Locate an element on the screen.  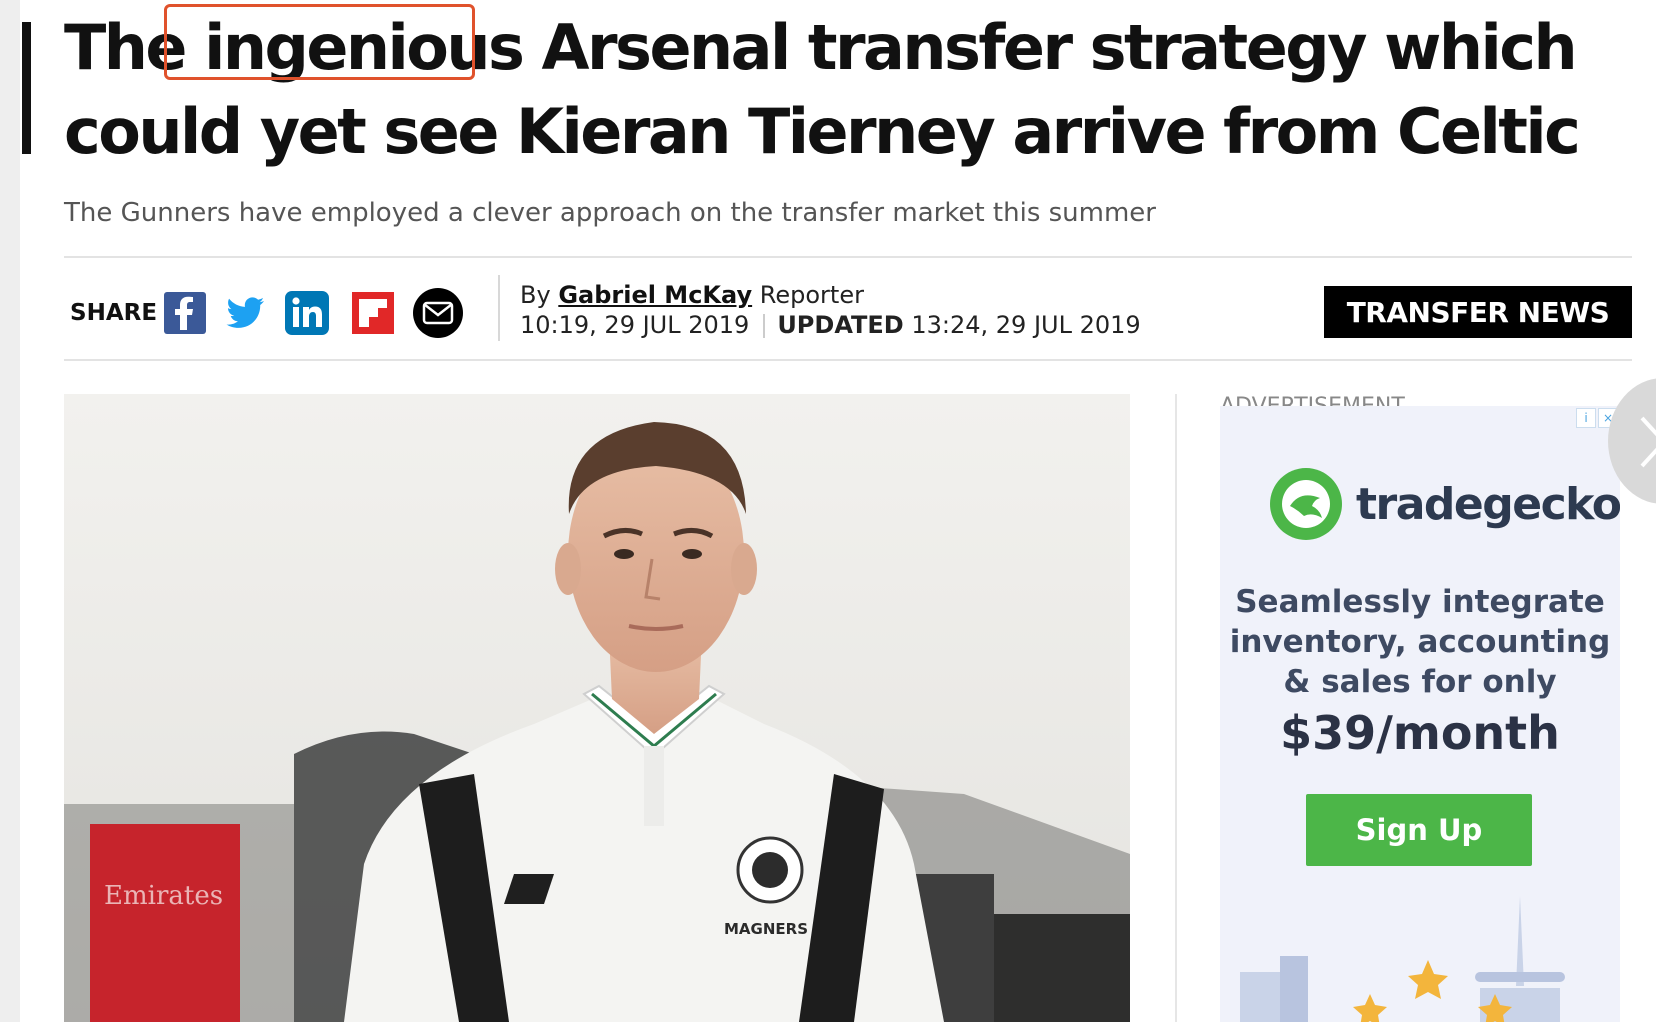
tradegecko-logo: tradegecko is located at coordinates (1444, 504).